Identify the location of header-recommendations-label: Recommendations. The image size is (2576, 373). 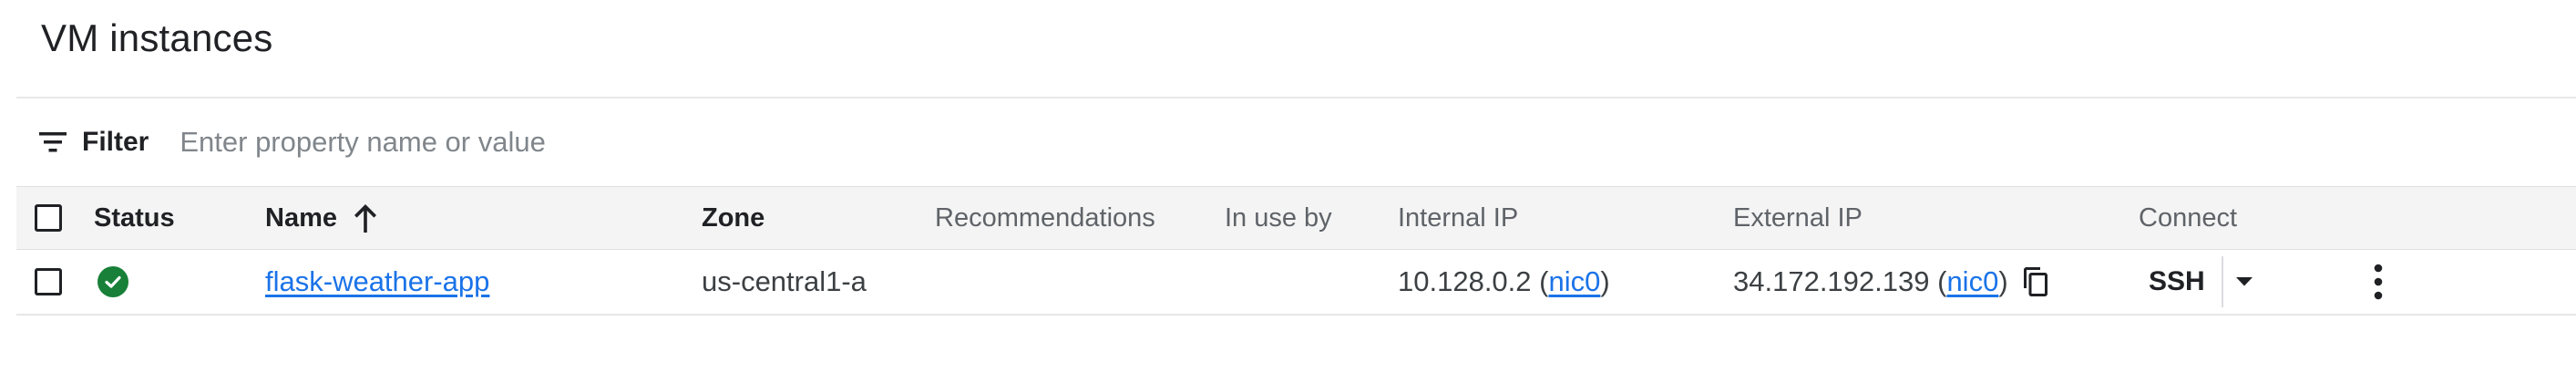
(1045, 218).